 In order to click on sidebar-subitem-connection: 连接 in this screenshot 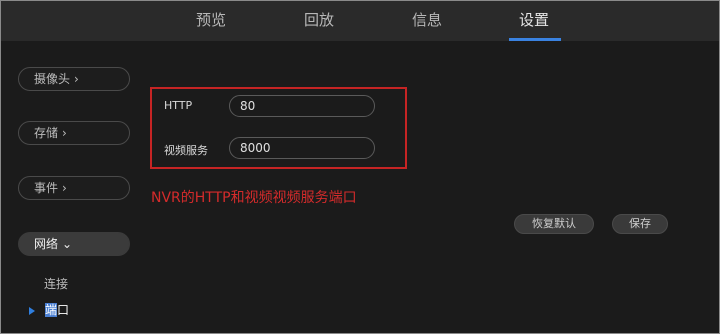, I will do `click(56, 283)`.